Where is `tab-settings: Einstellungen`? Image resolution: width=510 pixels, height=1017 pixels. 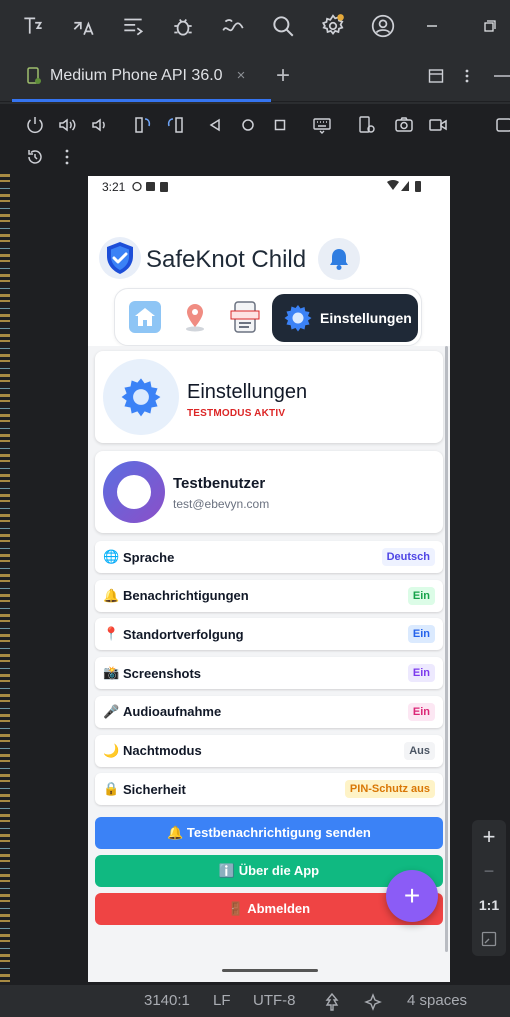 tab-settings: Einstellungen is located at coordinates (345, 318).